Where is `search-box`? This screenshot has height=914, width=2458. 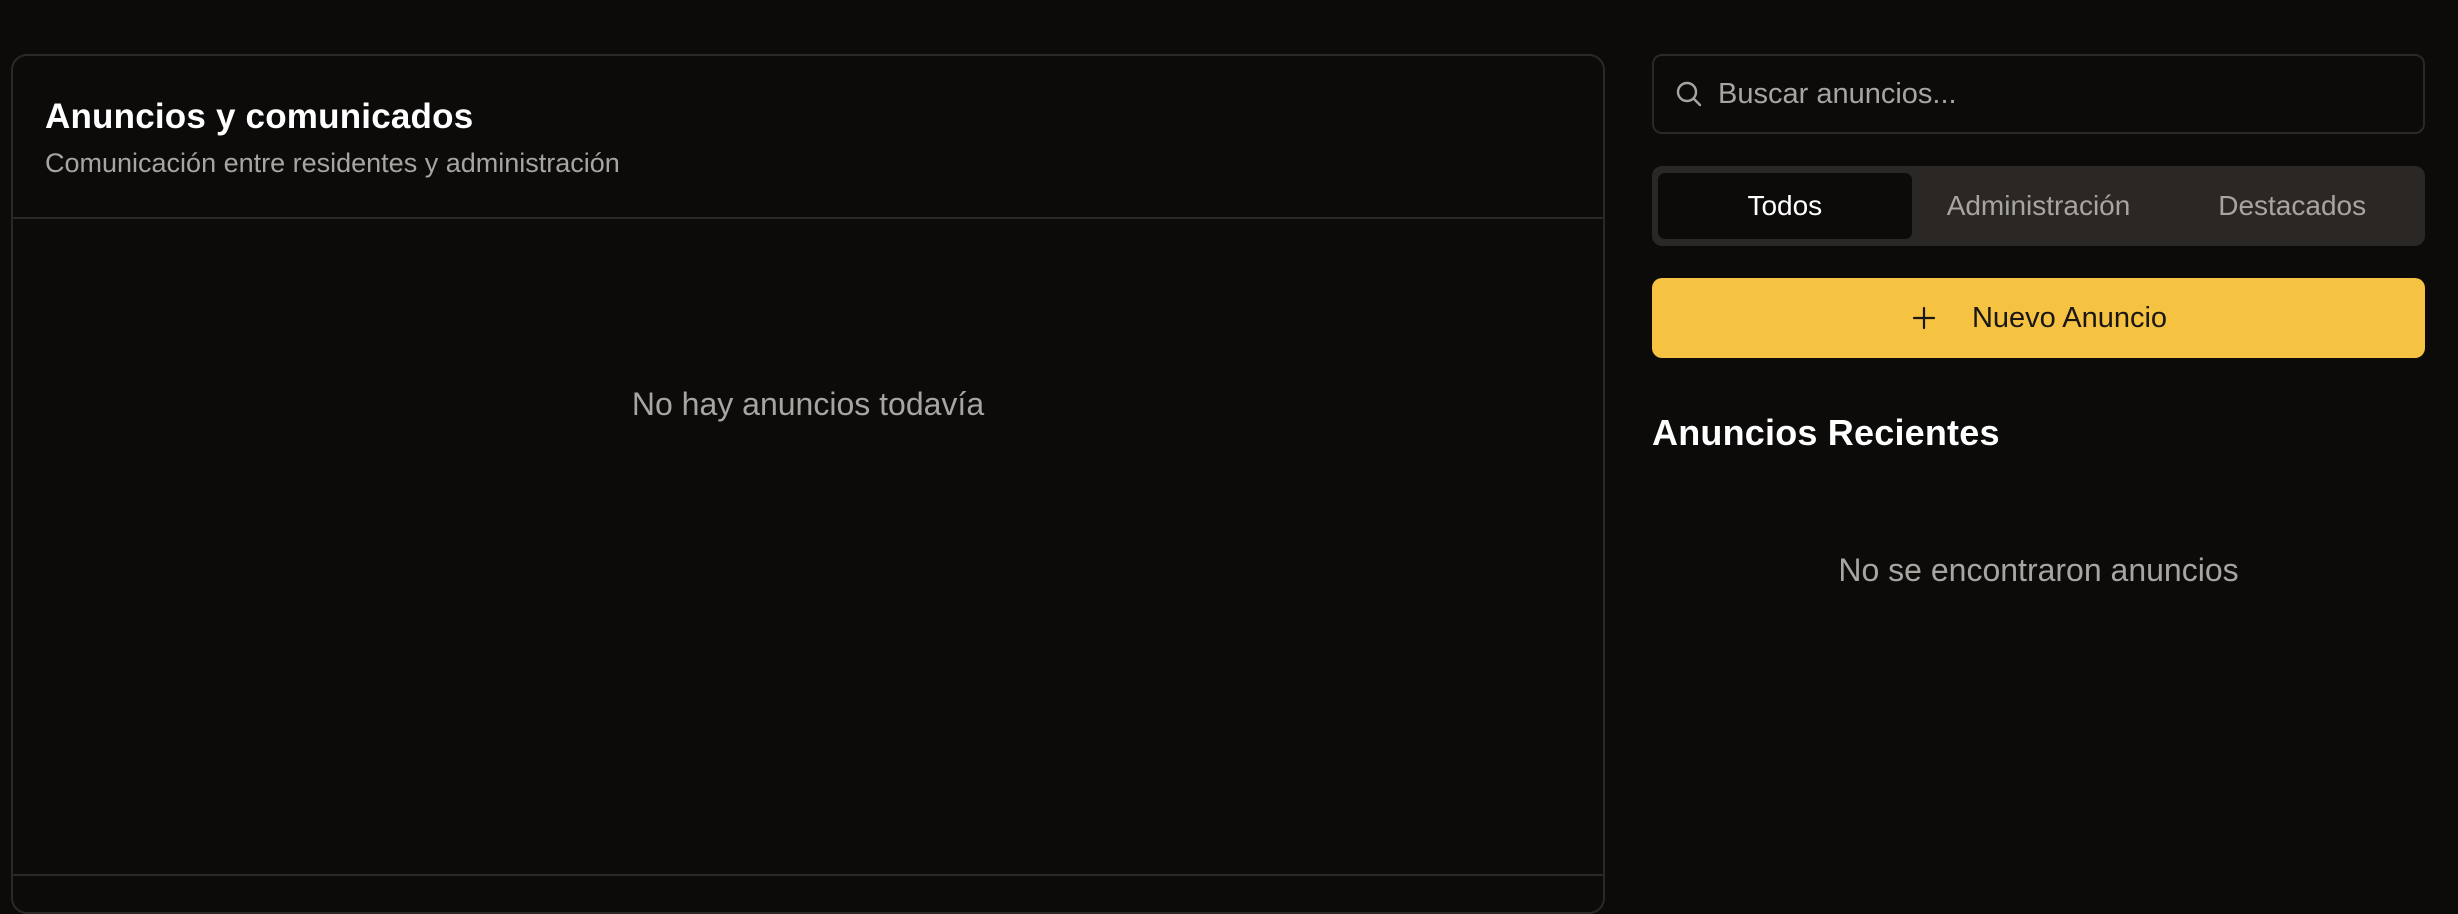
search-box is located at coordinates (2038, 94).